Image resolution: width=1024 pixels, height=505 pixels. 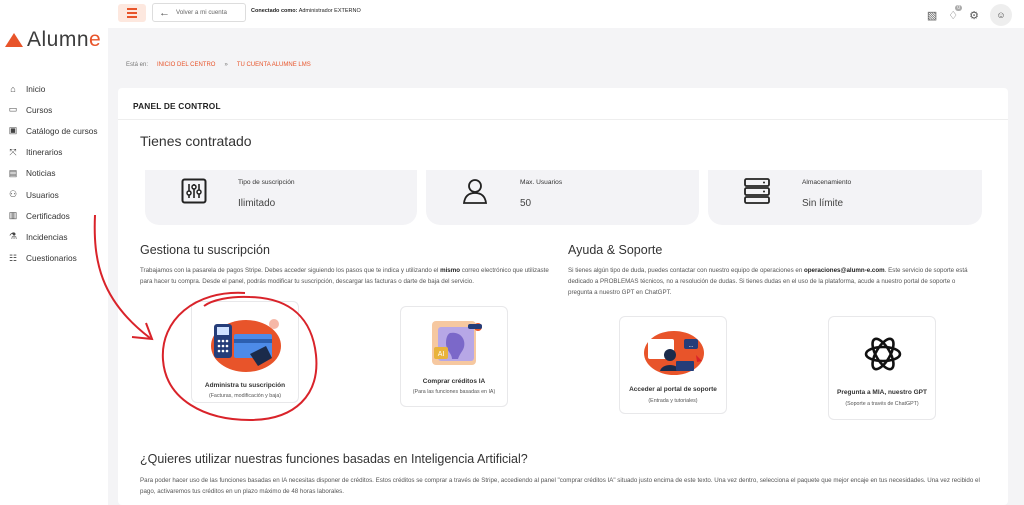 I want to click on users-icon: ⚇, so click(x=13, y=194).